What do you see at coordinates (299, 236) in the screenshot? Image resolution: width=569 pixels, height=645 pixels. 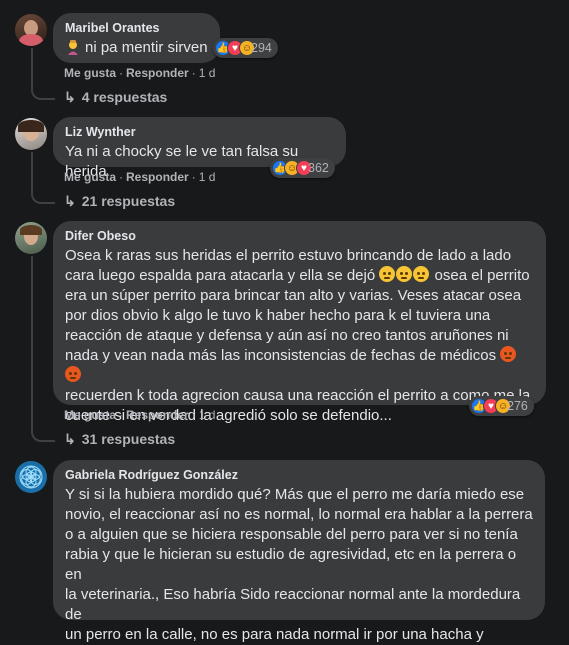 I see `comment-author: Difer Obeso` at bounding box center [299, 236].